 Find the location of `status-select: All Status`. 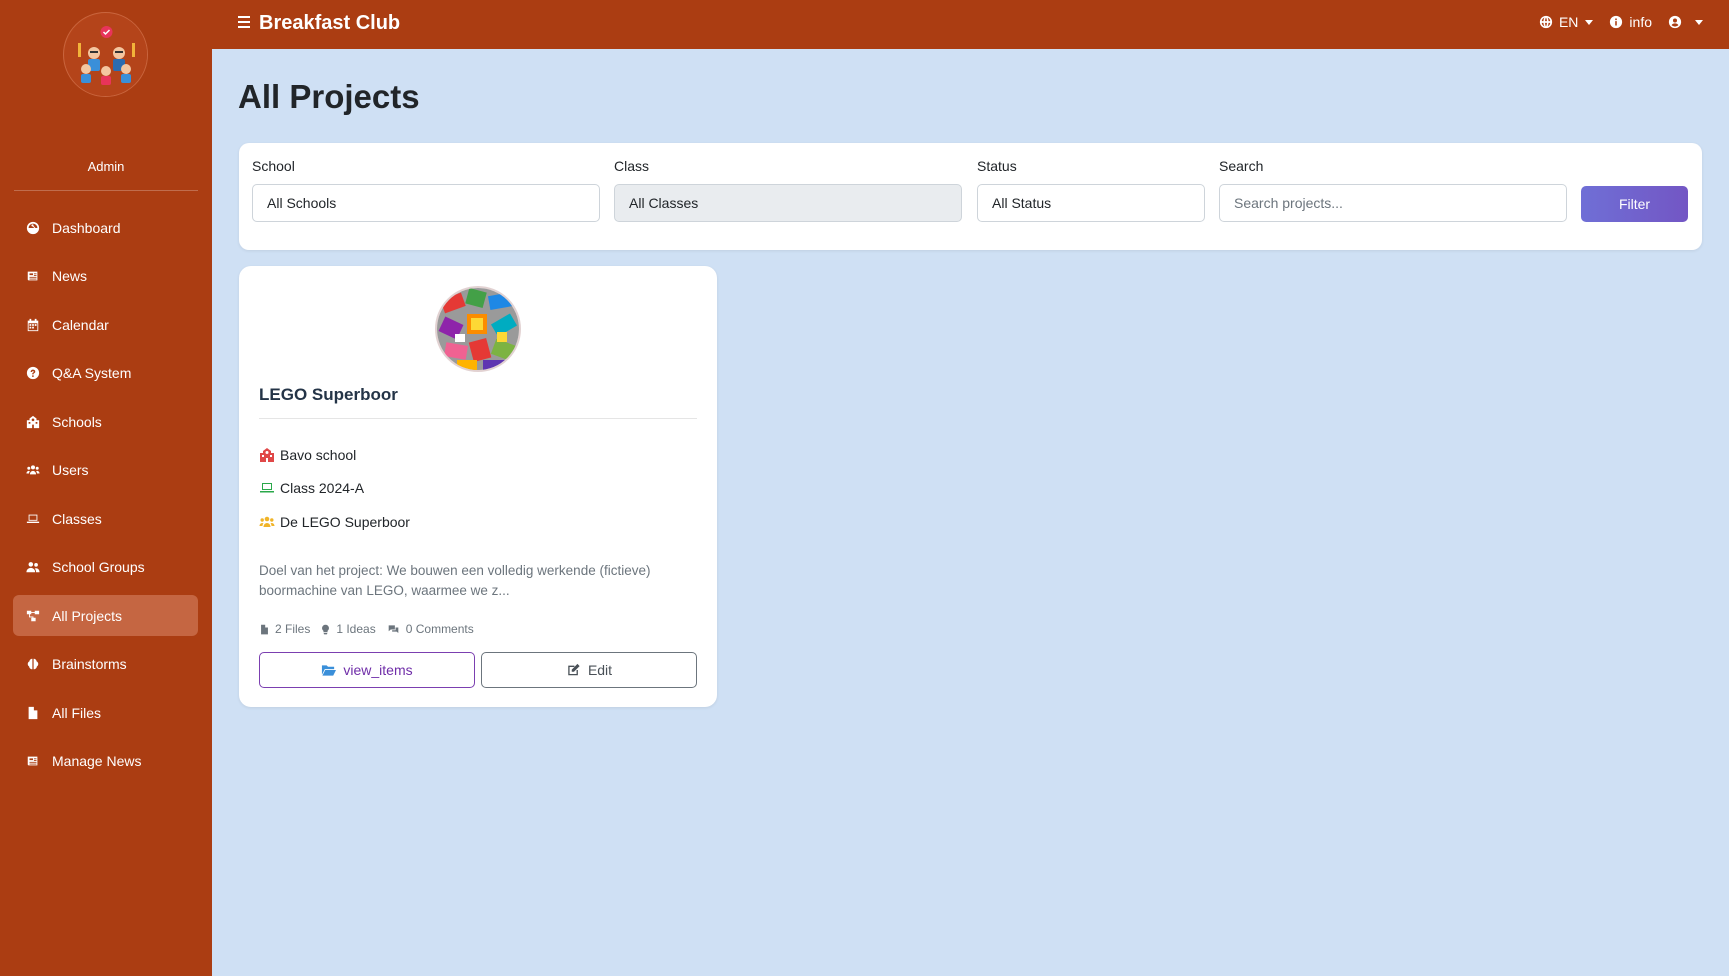

status-select: All Status is located at coordinates (1091, 203).